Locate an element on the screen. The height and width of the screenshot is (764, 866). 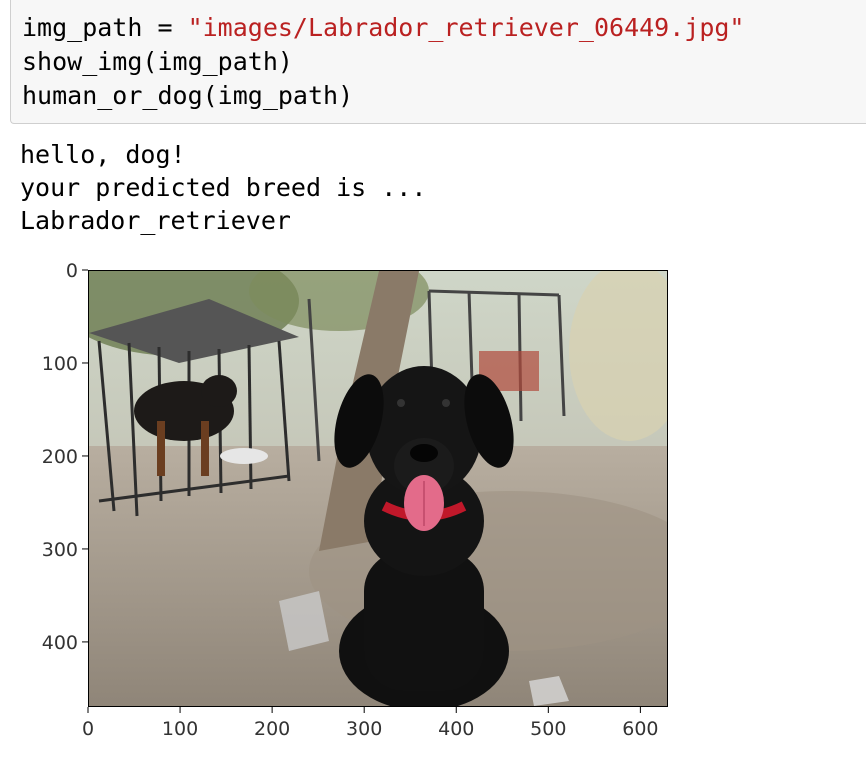
x-tick-label: 200 is located at coordinates (272, 729).